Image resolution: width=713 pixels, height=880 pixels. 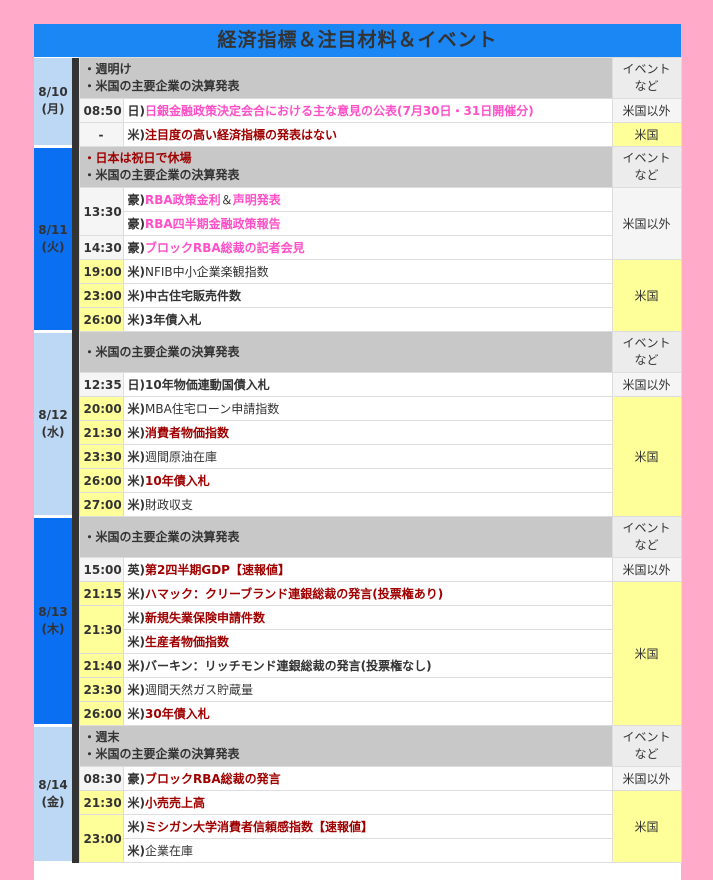 What do you see at coordinates (53, 432) in the screenshot?
I see `weekday-label: (水)` at bounding box center [53, 432].